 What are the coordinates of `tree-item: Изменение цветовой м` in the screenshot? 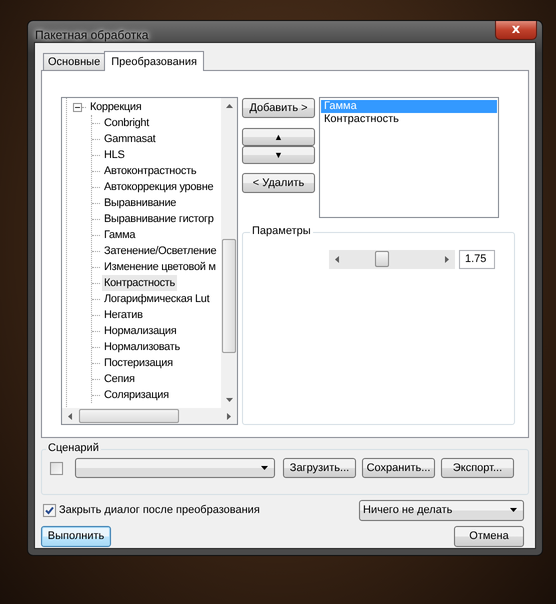 It's located at (160, 267).